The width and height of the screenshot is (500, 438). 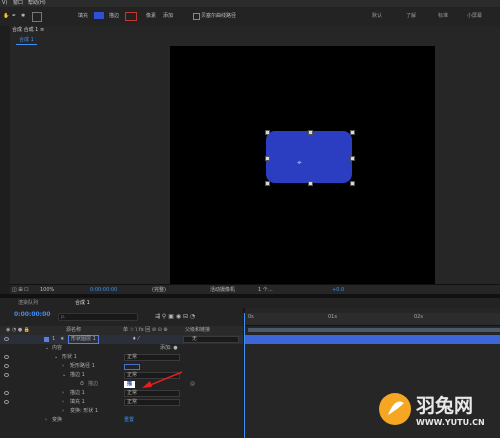 I want to click on comp-tab: 合成 1, so click(x=26, y=40).